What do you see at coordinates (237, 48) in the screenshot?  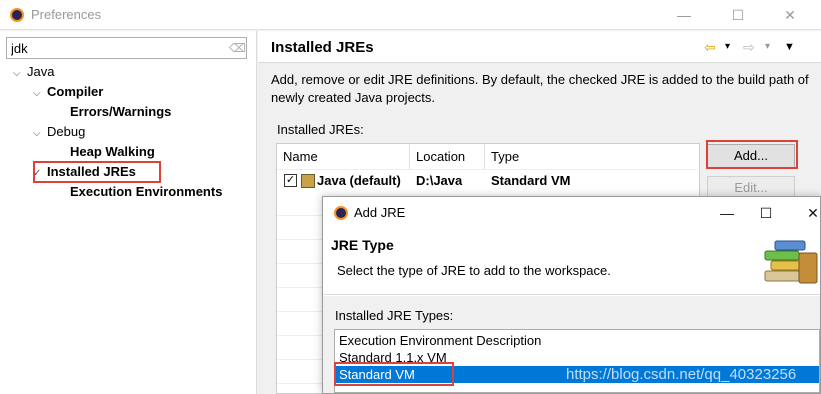 I see `eraser-icon: ⌫` at bounding box center [237, 48].